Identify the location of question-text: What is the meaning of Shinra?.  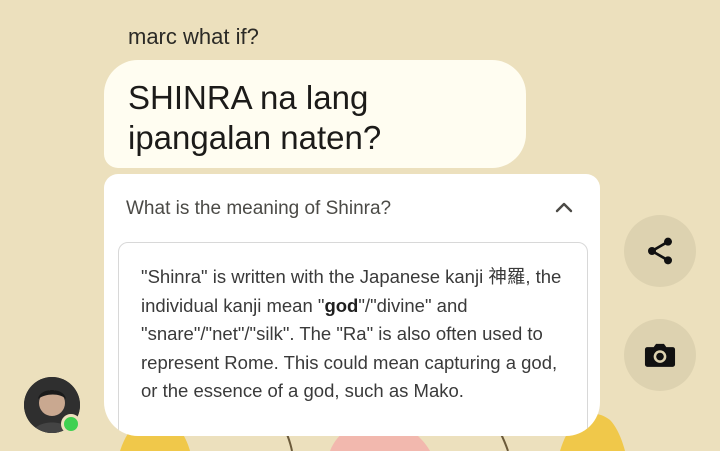
(259, 208).